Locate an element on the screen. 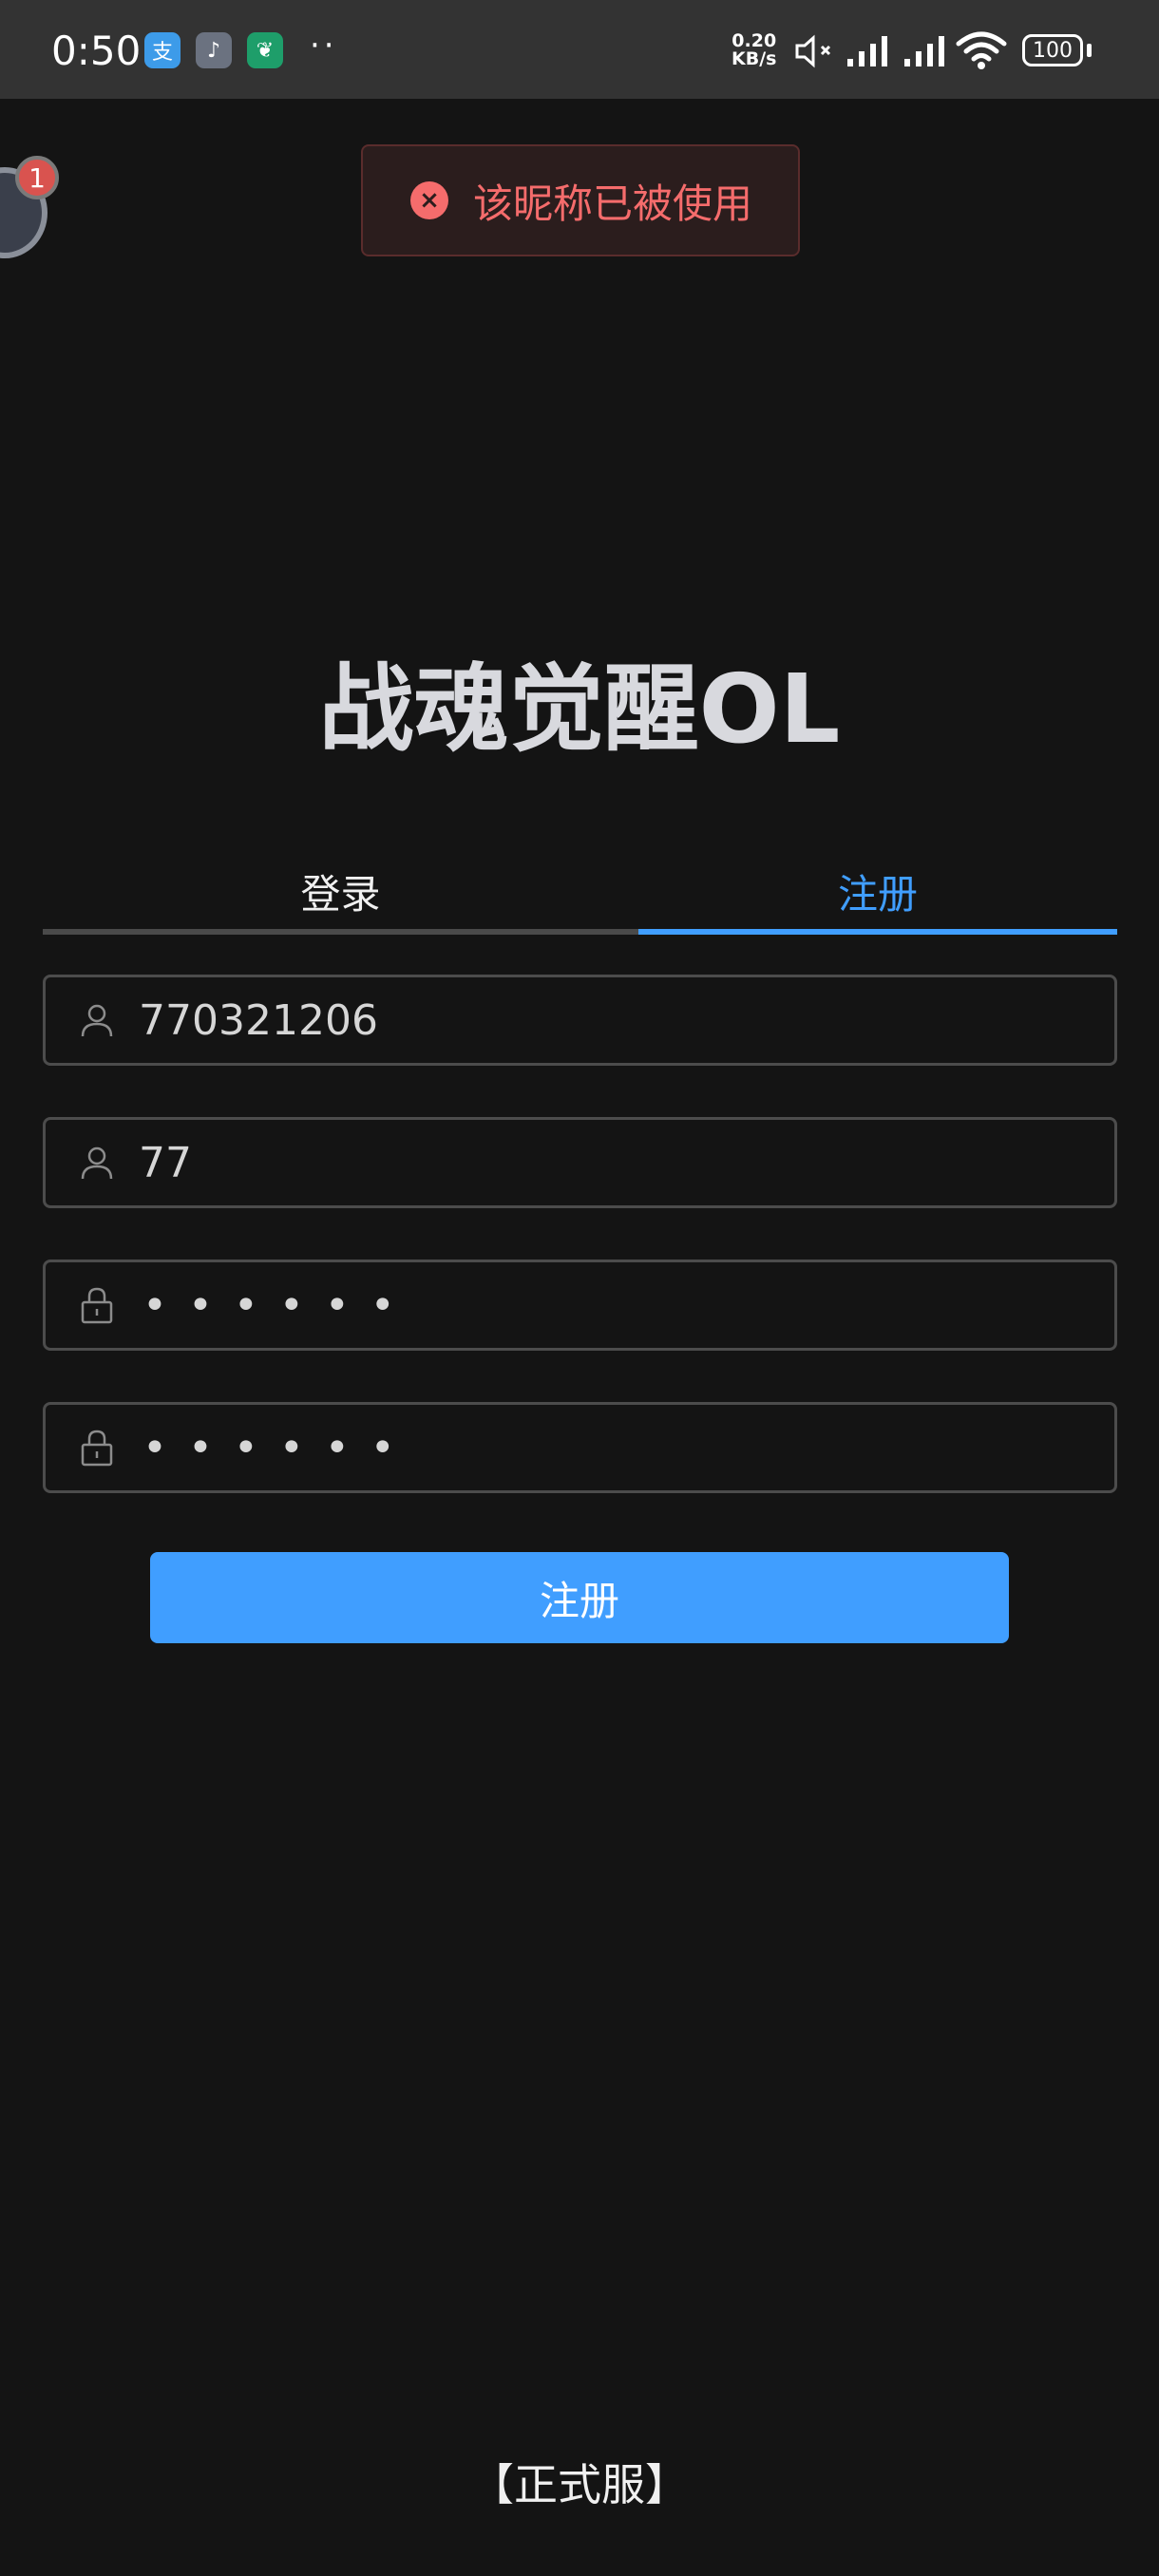 The image size is (1159, 2576). server-label: 【正式服】 is located at coordinates (579, 2484).